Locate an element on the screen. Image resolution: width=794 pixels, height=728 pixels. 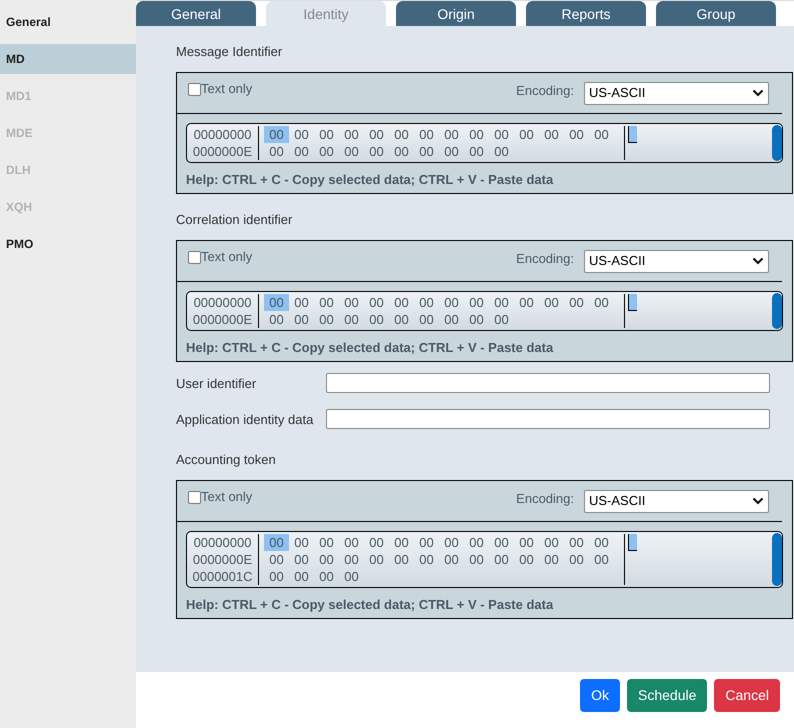
hex-view: 00000000 0000000E 0000001C 00 00 00 00 00 00 00 00 00 00 00 00 00 00 00 00 00 00 00 00 00 00 00 00 00 00 00 00 00 00 00 00 is located at coordinates (484, 559).